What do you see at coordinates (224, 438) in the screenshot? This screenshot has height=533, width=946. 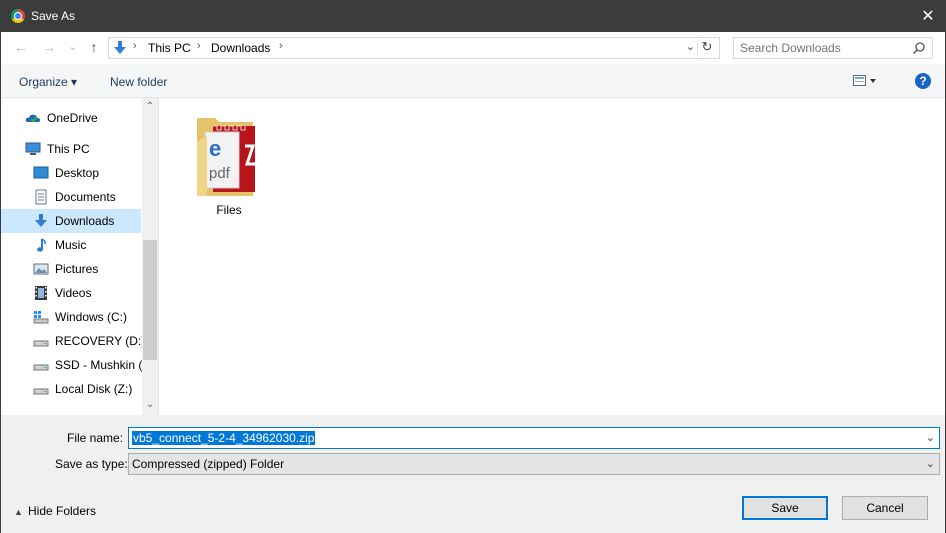 I see `file-name-value: vb5_connect_5-2-4_34962030.zip` at bounding box center [224, 438].